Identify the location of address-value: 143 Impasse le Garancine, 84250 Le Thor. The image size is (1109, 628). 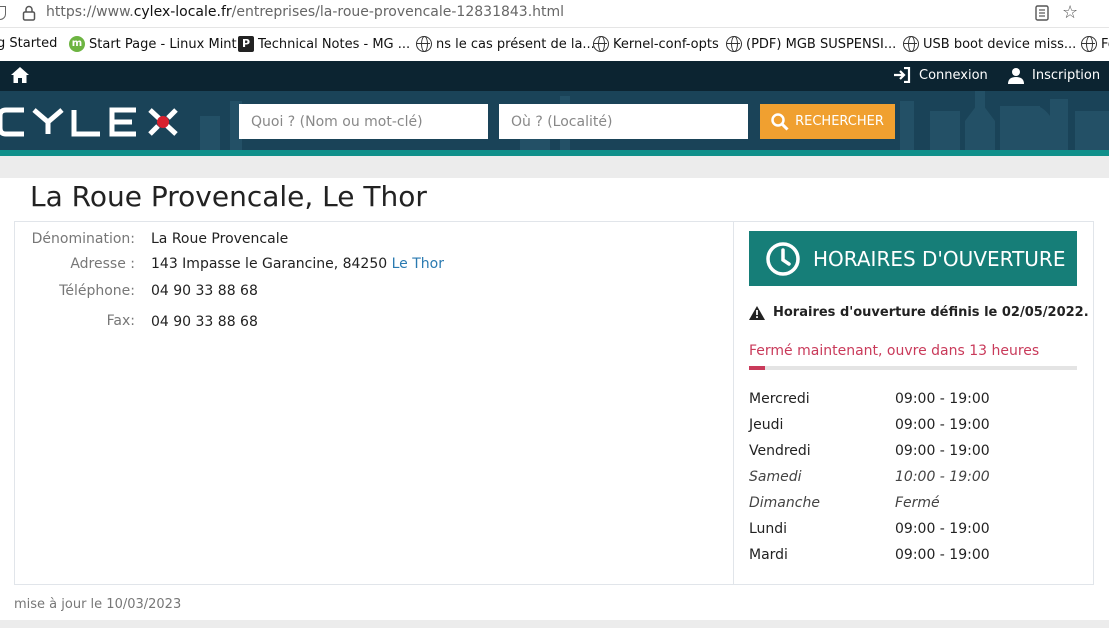
(297, 264).